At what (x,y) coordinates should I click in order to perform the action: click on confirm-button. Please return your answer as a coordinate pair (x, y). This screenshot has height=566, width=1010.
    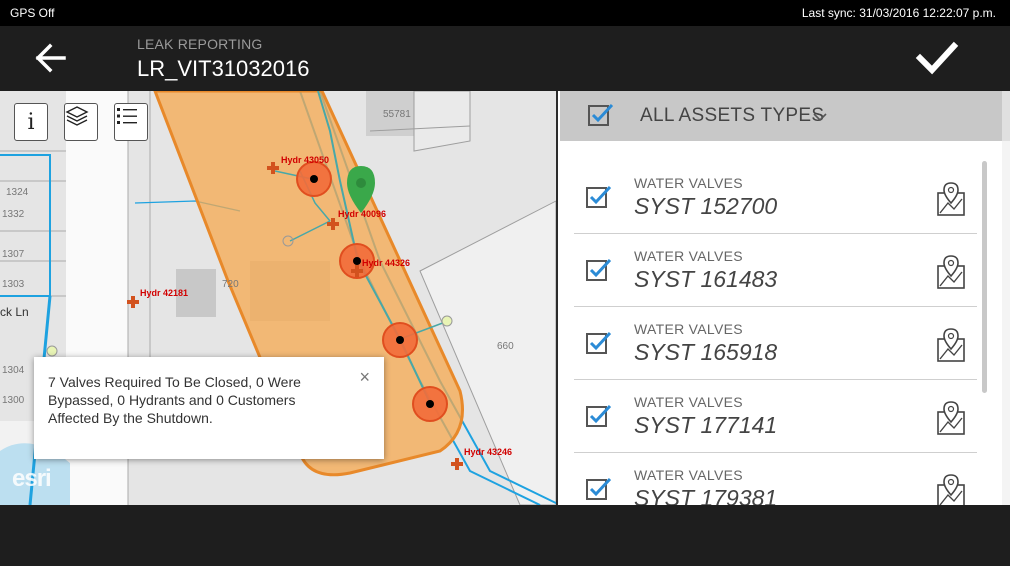
    Looking at the image, I should click on (937, 58).